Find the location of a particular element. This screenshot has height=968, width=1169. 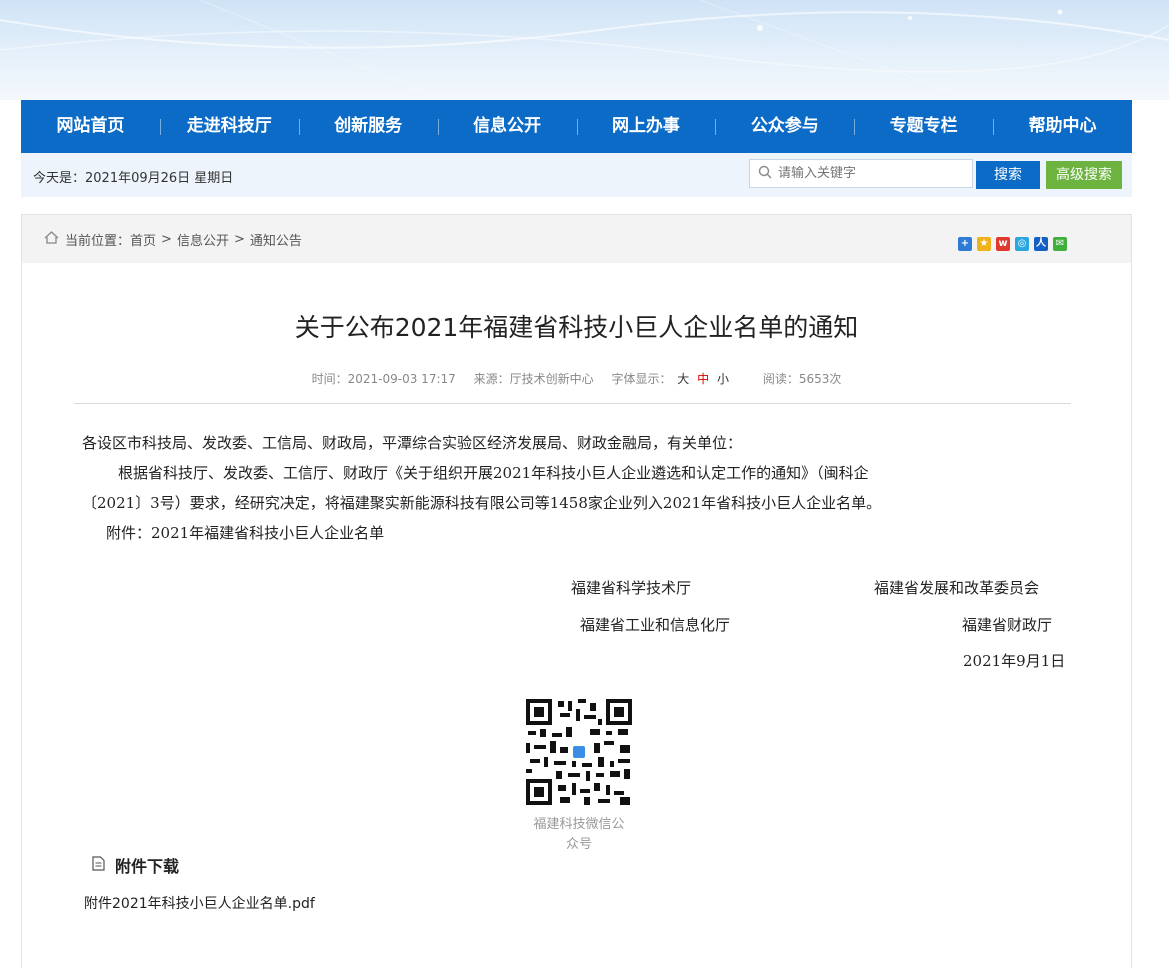

search-box is located at coordinates (861, 173).